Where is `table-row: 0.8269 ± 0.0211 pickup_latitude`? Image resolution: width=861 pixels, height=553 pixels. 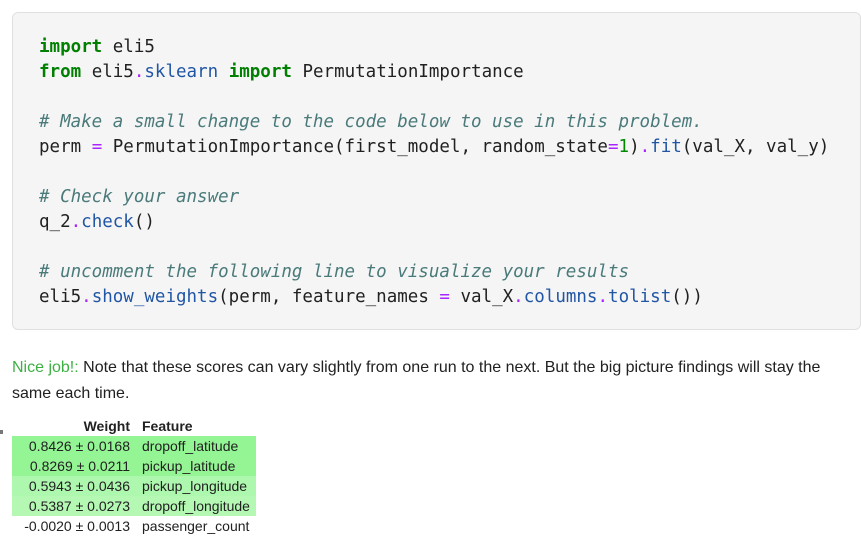 table-row: 0.8269 ± 0.0211 pickup_latitude is located at coordinates (134, 466).